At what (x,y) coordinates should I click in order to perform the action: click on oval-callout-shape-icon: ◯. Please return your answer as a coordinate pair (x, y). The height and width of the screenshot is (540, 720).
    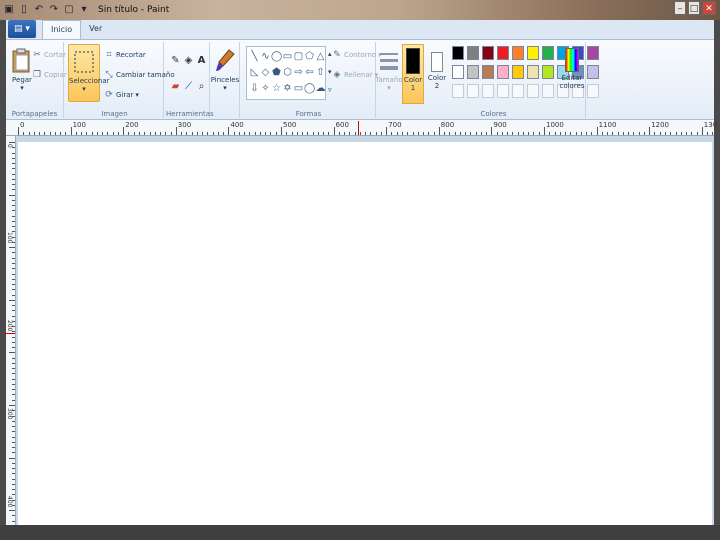
    Looking at the image, I should click on (309, 89).